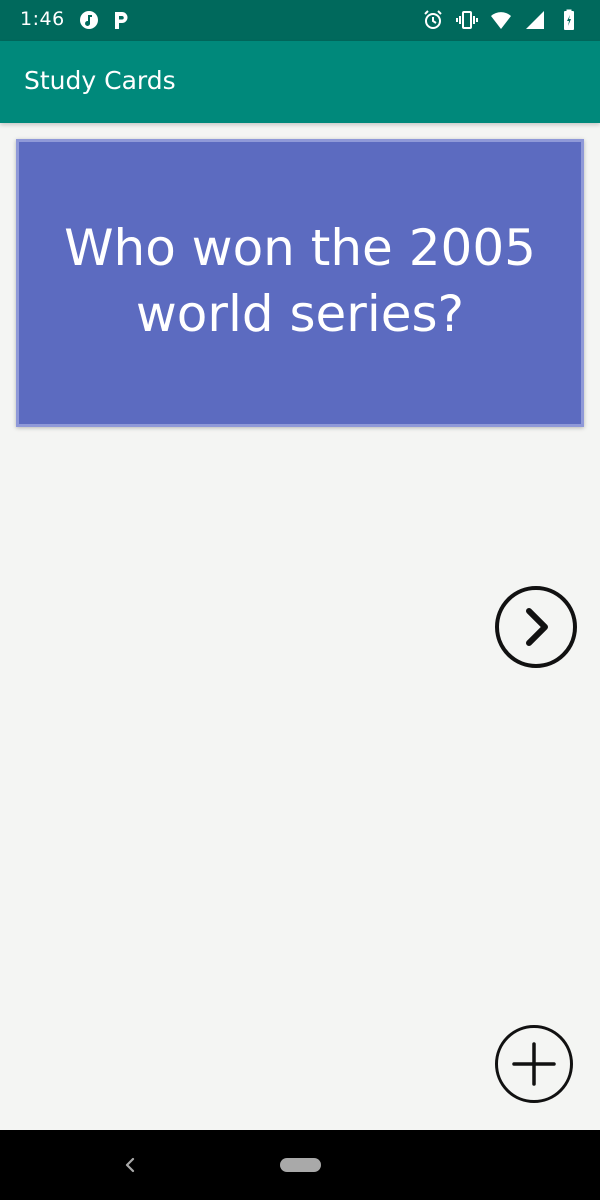  Describe the element at coordinates (535, 20) in the screenshot. I see `signal-icon` at that location.